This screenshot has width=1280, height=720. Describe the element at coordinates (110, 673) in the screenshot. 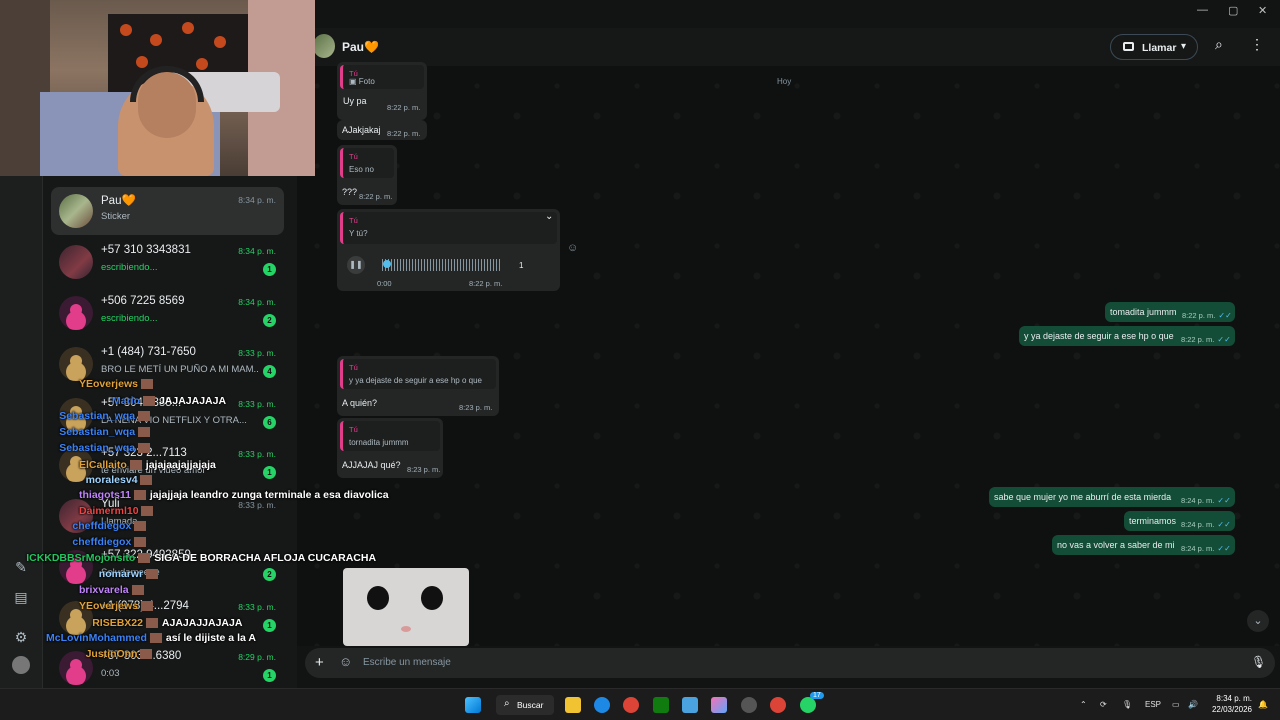

I see `chat-preview: 0:03` at that location.